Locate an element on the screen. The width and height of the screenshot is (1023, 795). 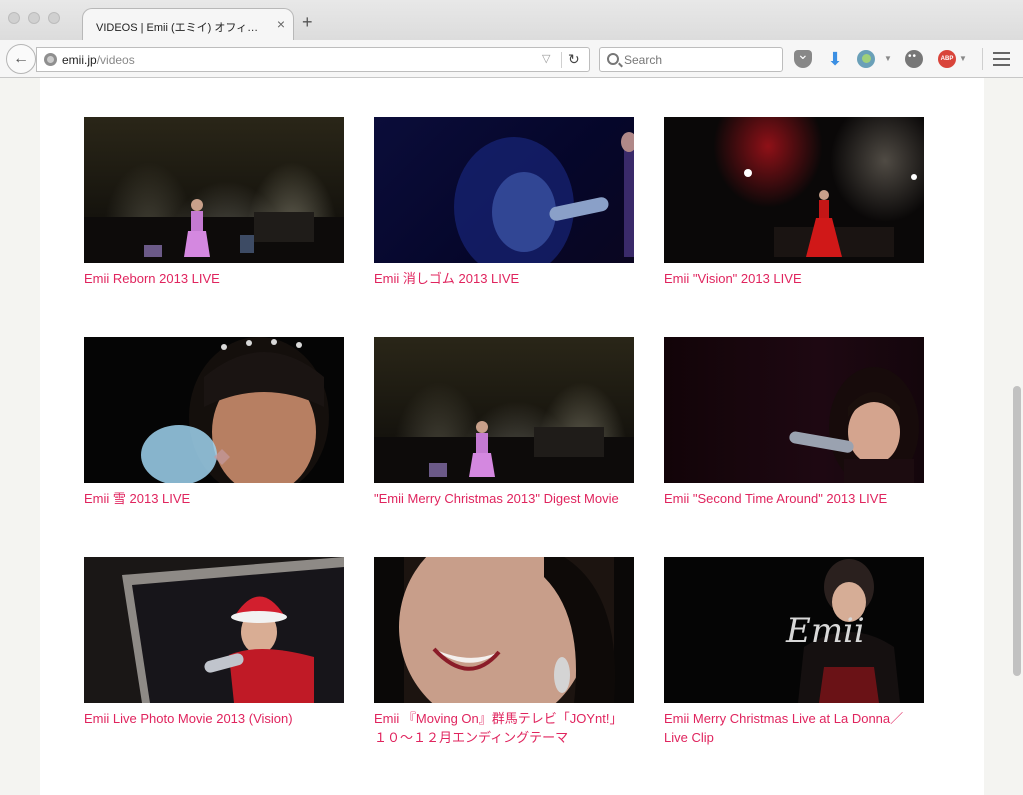
globe-icon is located at coordinates (50, 59).